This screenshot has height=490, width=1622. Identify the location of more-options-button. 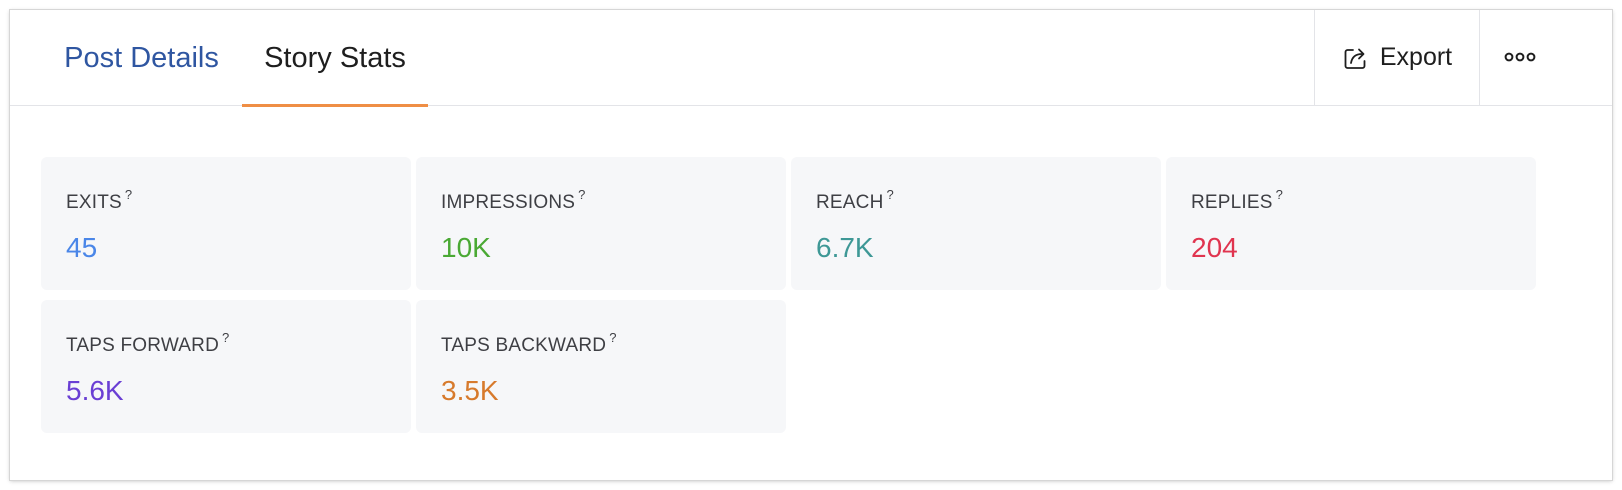
(1520, 57).